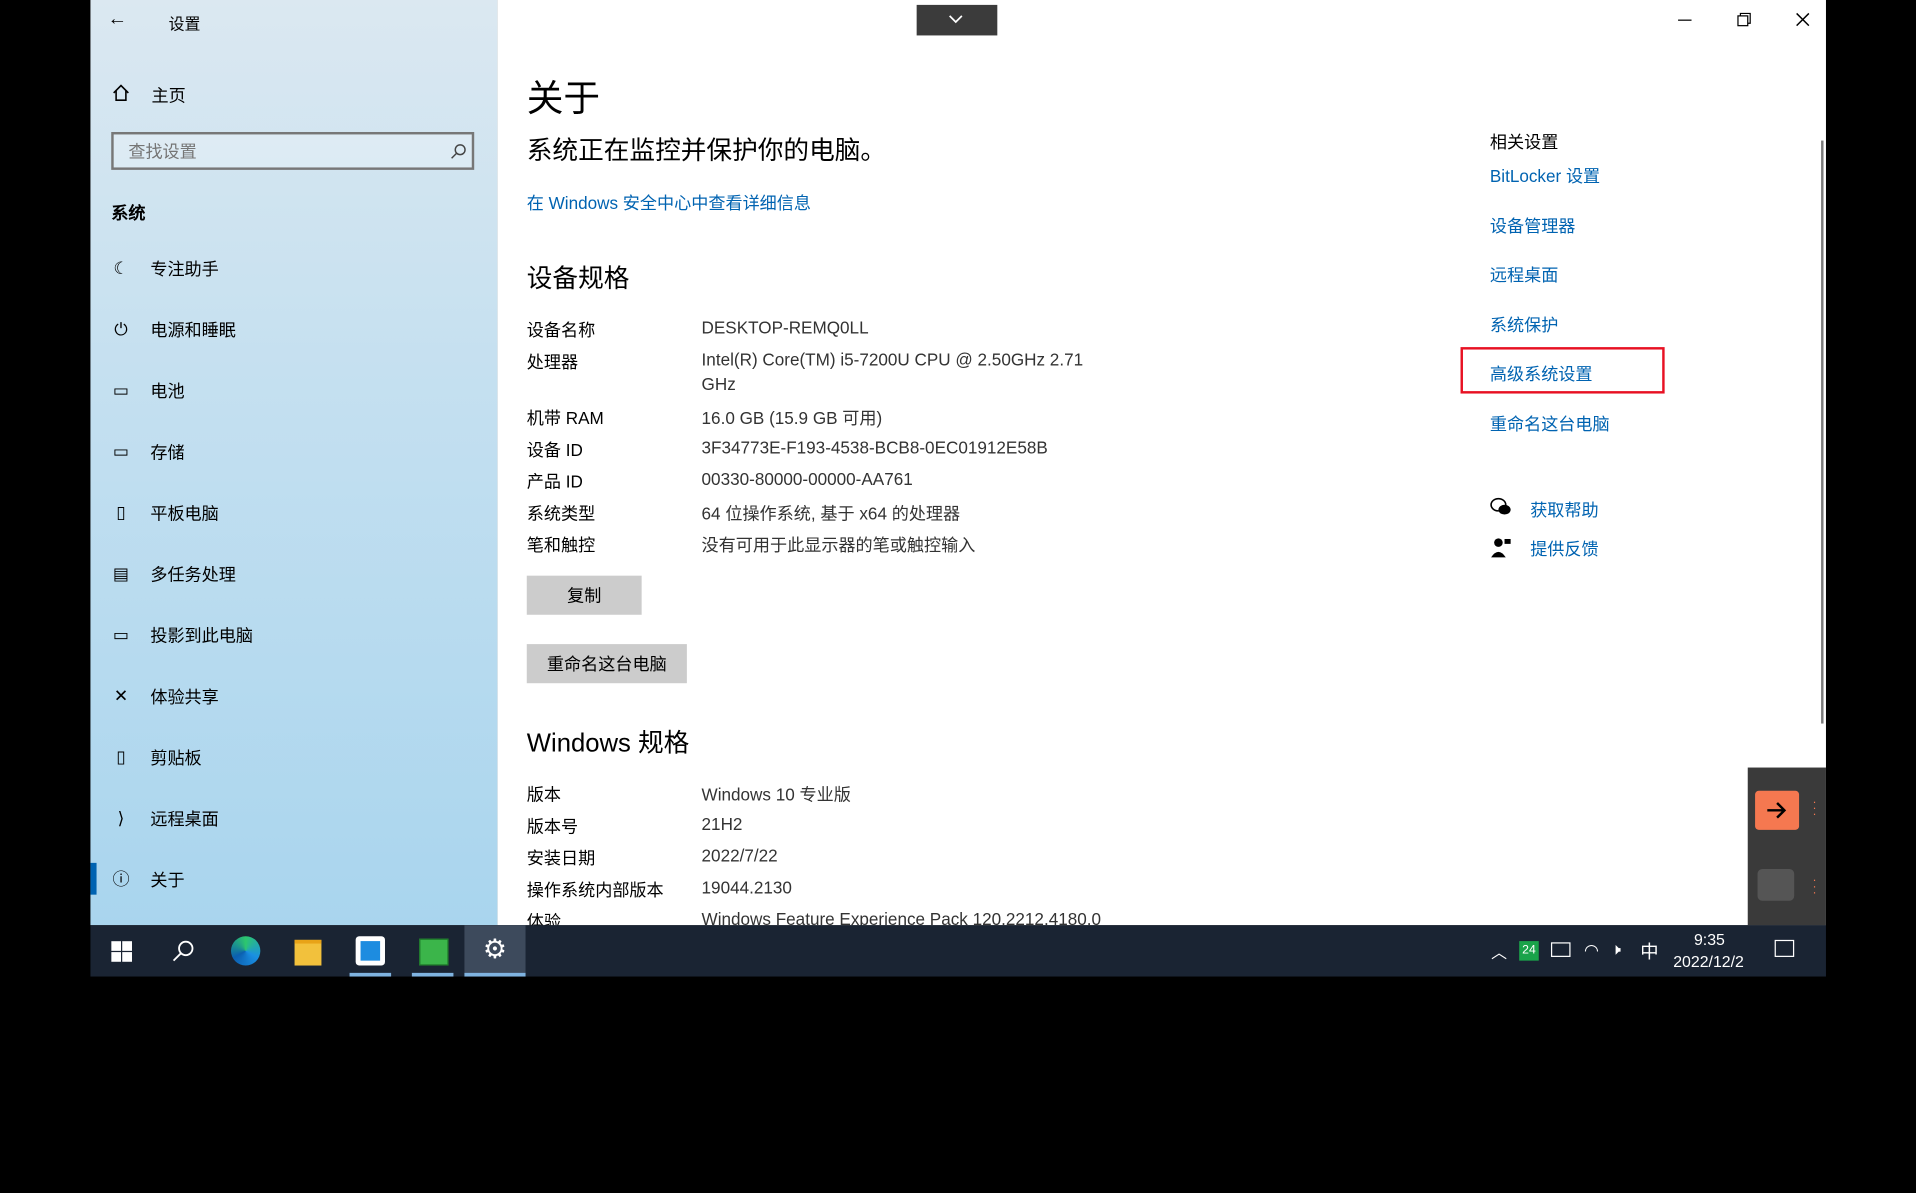  What do you see at coordinates (293, 880) in the screenshot?
I see `sidebar-item-11: ⓘ 关于` at bounding box center [293, 880].